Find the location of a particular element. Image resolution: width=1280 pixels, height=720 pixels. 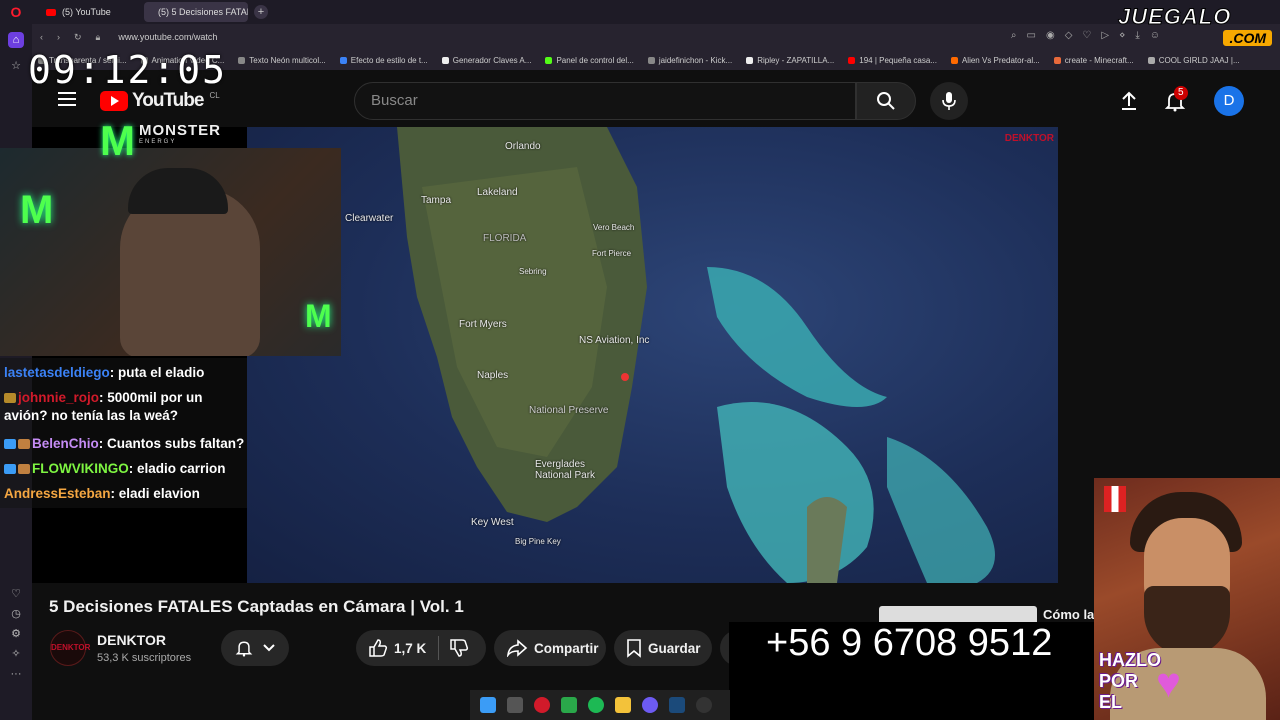

map-label: Sebring is located at coordinates (533, 271).